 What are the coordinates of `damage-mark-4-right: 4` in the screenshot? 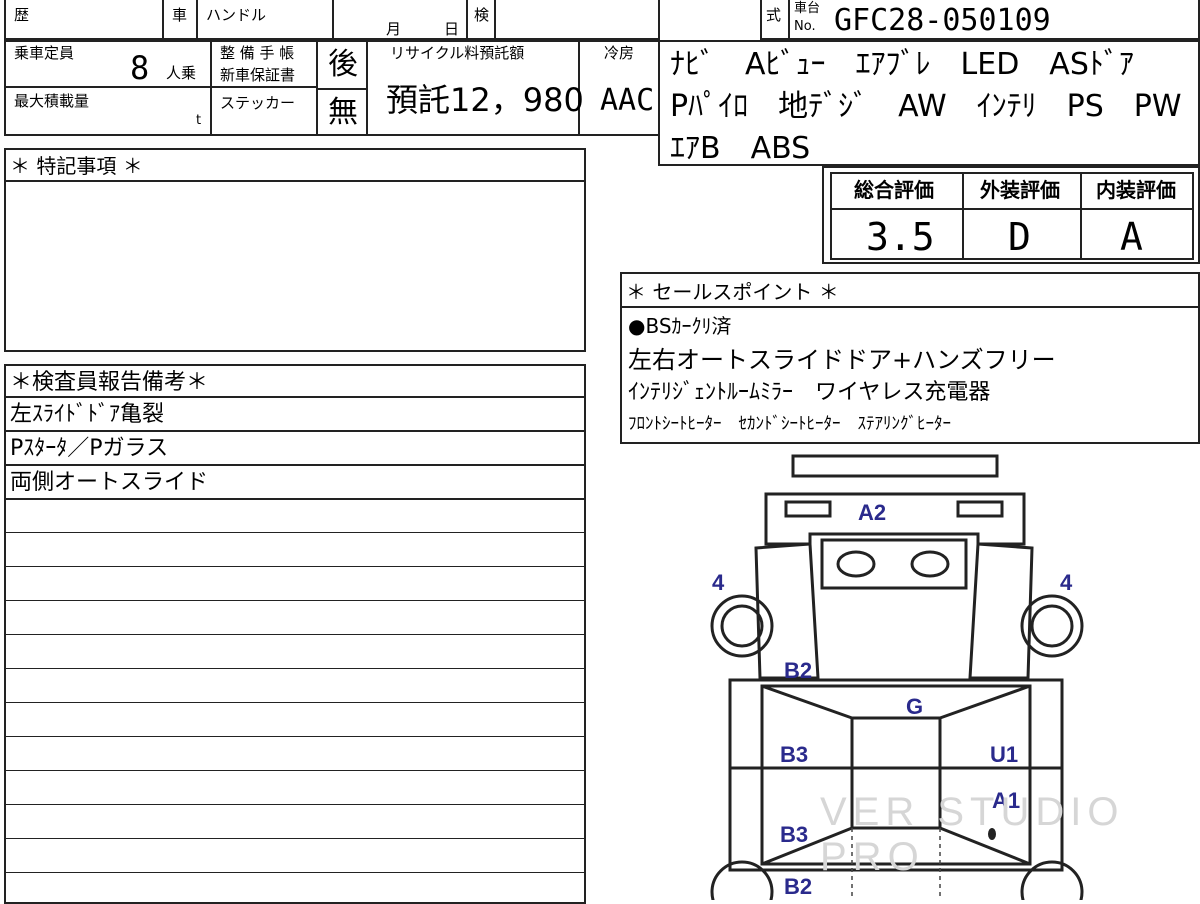 It's located at (1066, 582).